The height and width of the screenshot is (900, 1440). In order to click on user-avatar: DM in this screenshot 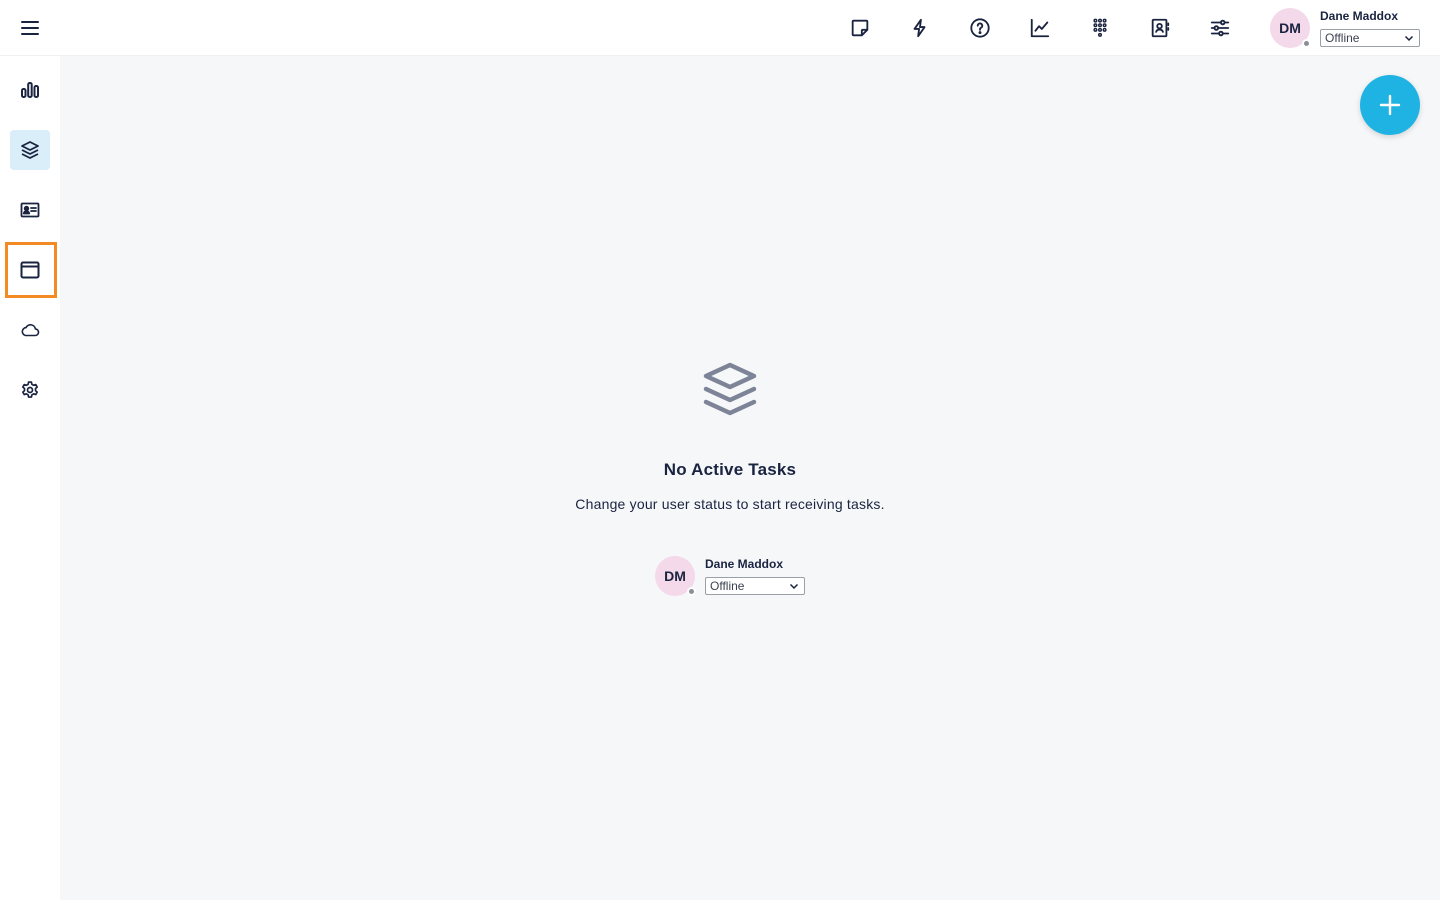, I will do `click(1290, 28)`.